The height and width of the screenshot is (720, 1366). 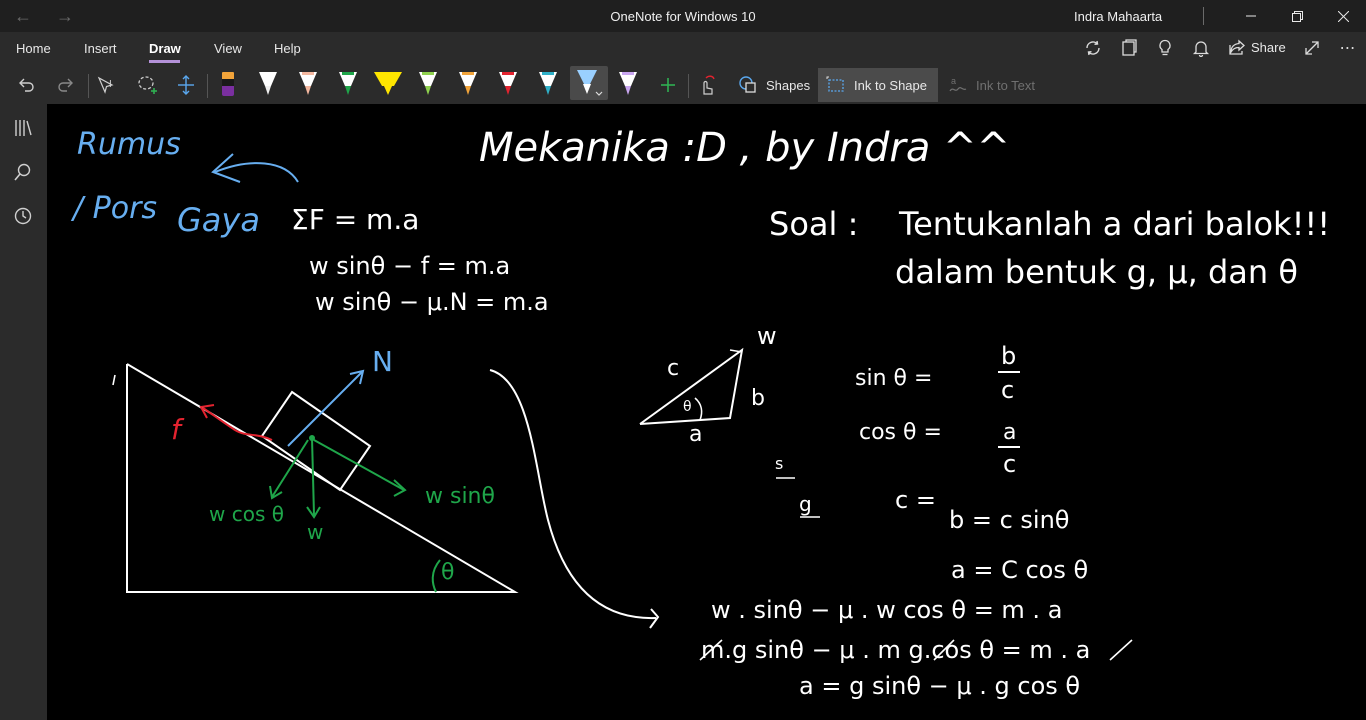 What do you see at coordinates (228, 83) in the screenshot?
I see `pen-purple-icon` at bounding box center [228, 83].